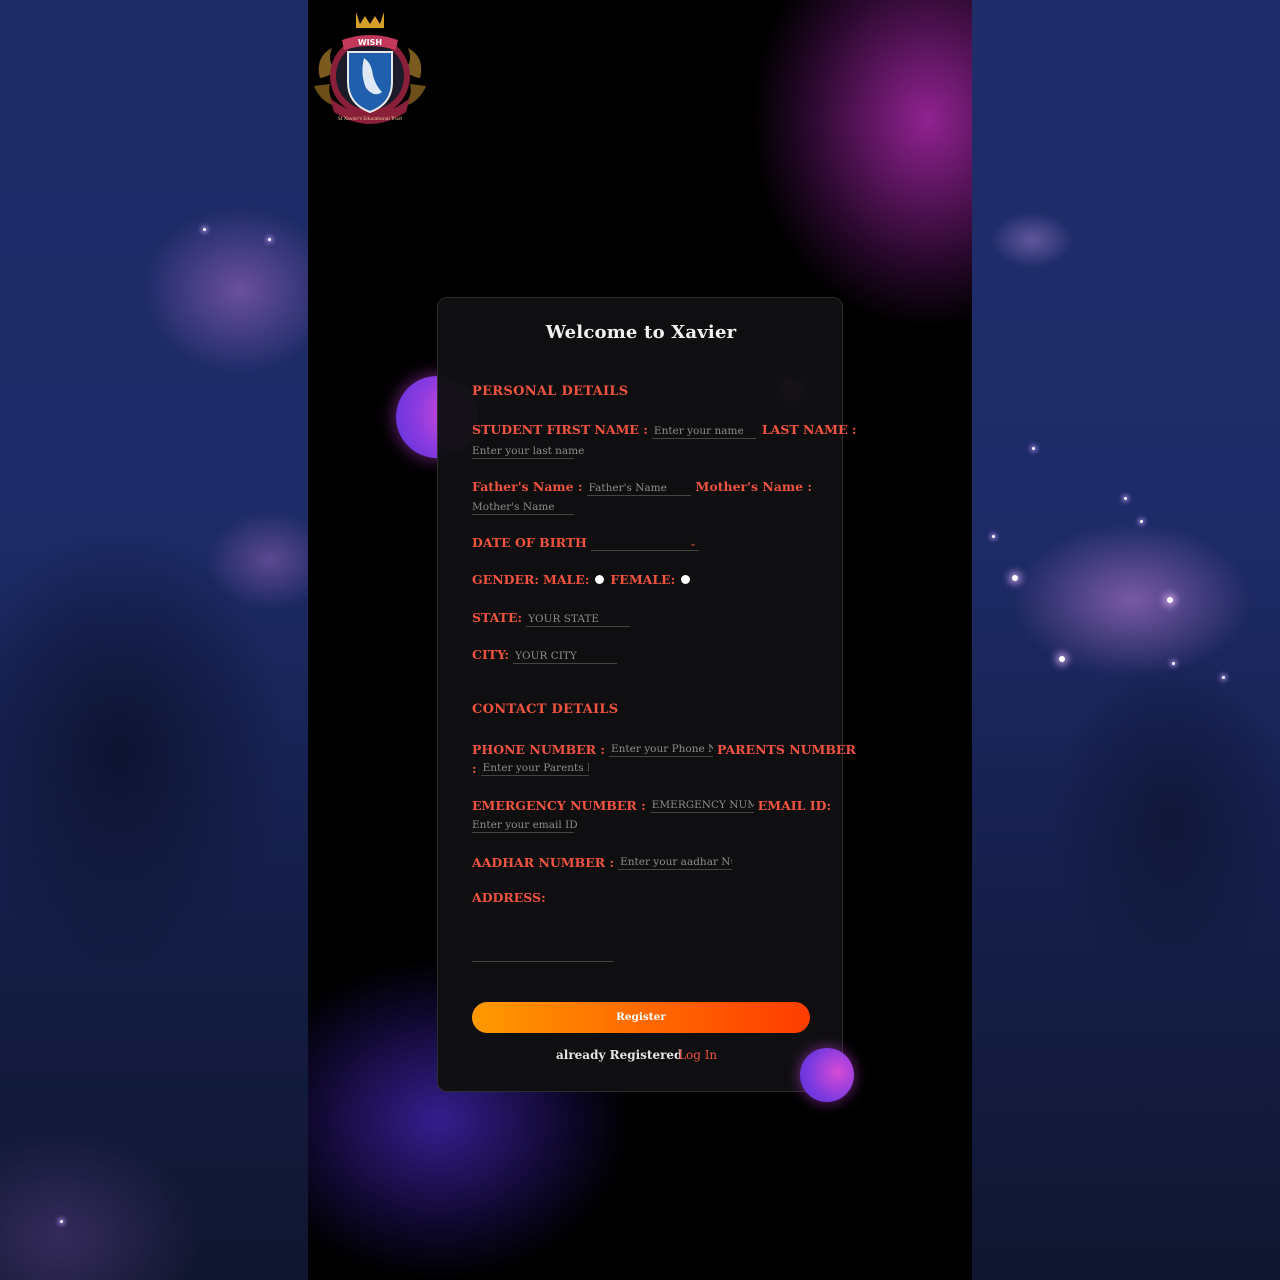 Image resolution: width=1280 pixels, height=1280 pixels. Describe the element at coordinates (543, 862) in the screenshot. I see `aadhar-label: AADHAR NUMBER :` at that location.